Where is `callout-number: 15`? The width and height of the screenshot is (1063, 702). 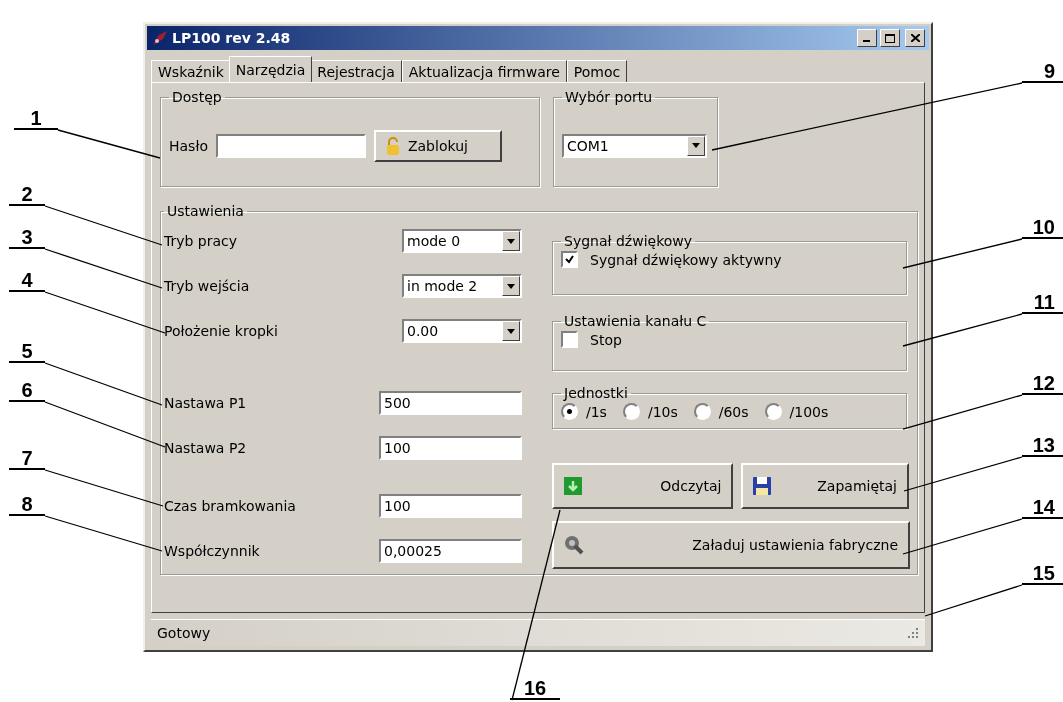 callout-number: 15 is located at coordinates (1042, 573).